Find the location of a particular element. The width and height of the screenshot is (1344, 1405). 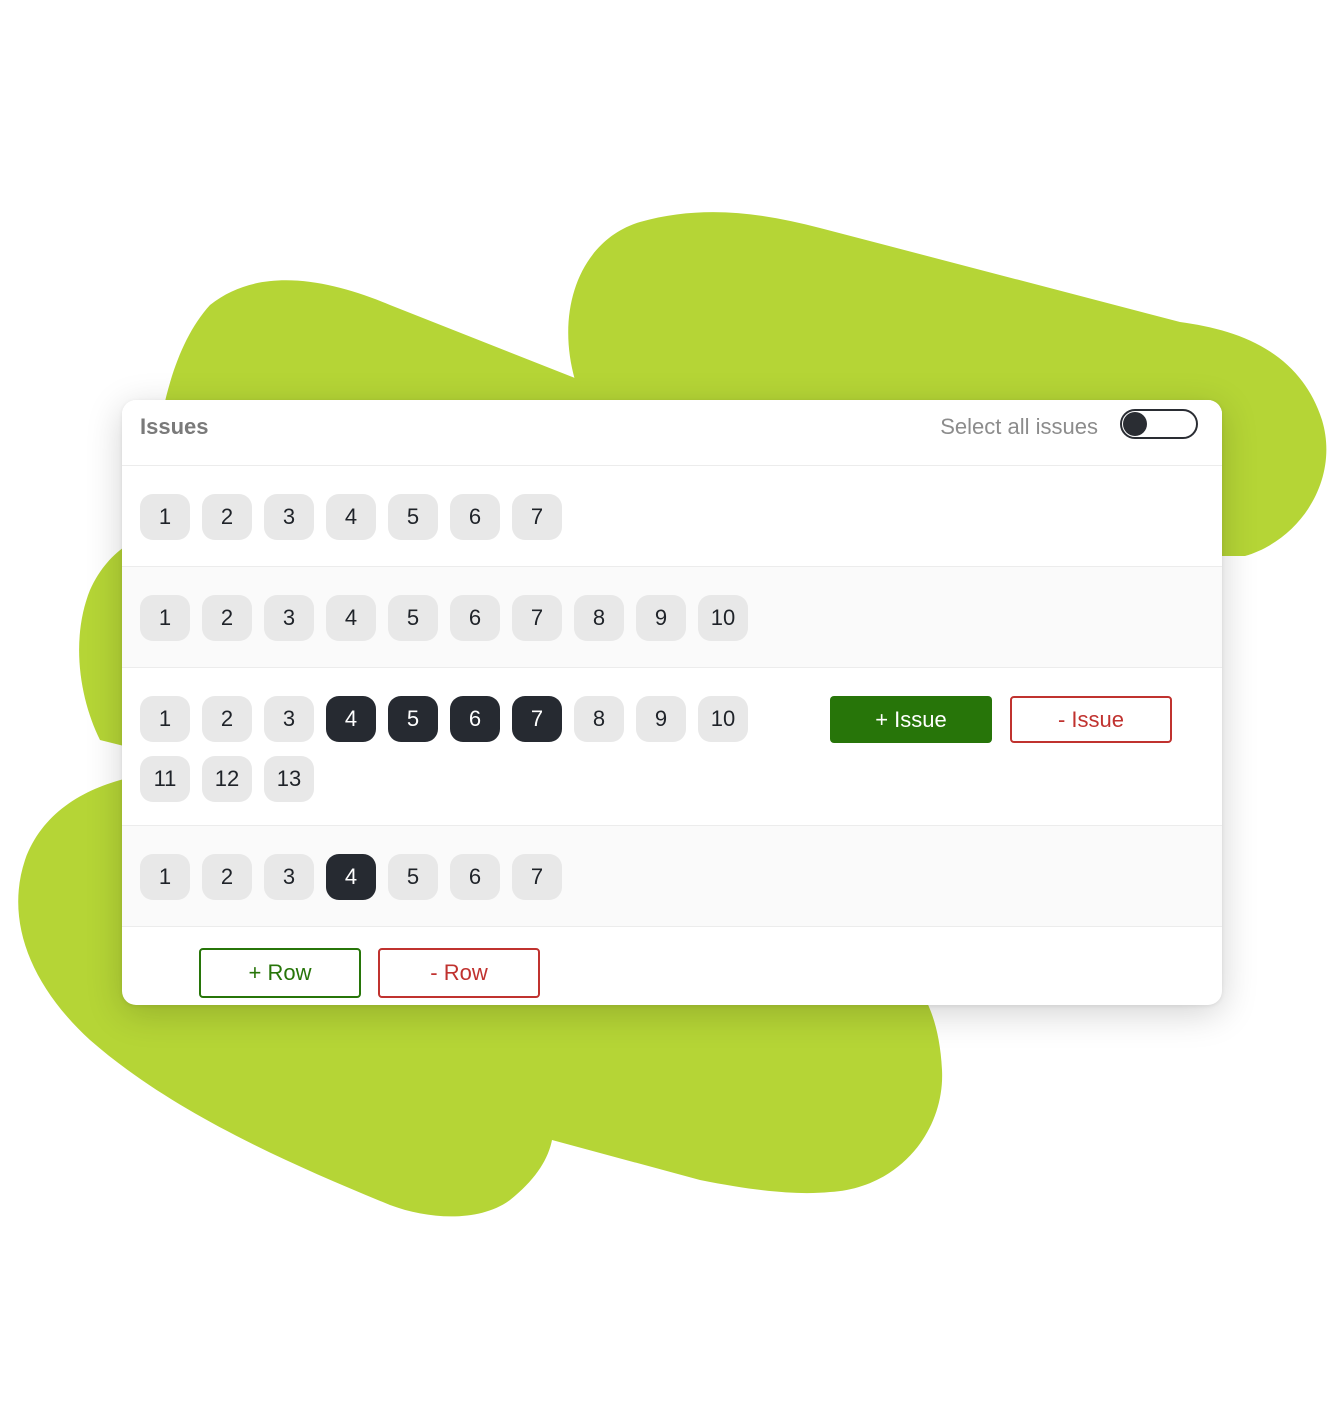

issue-cells: 1 2 3 4 5 6 7 8 9 10 11 12 13 is located at coordinates (460, 749).